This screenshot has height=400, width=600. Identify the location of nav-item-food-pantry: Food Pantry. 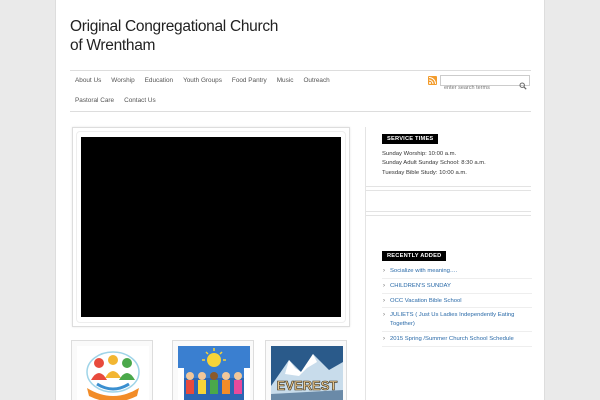
(249, 81).